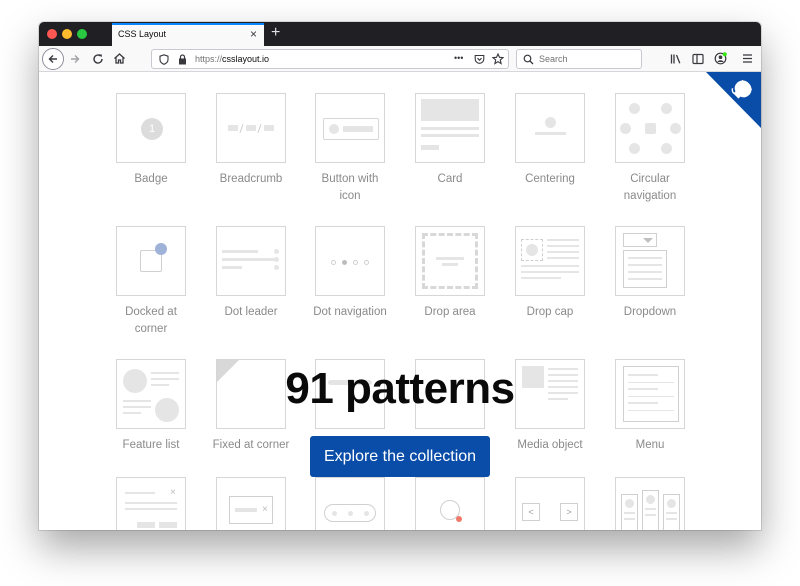 Image resolution: width=800 pixels, height=586 pixels. I want to click on pattern-label-line: Dropdown, so click(650, 312).